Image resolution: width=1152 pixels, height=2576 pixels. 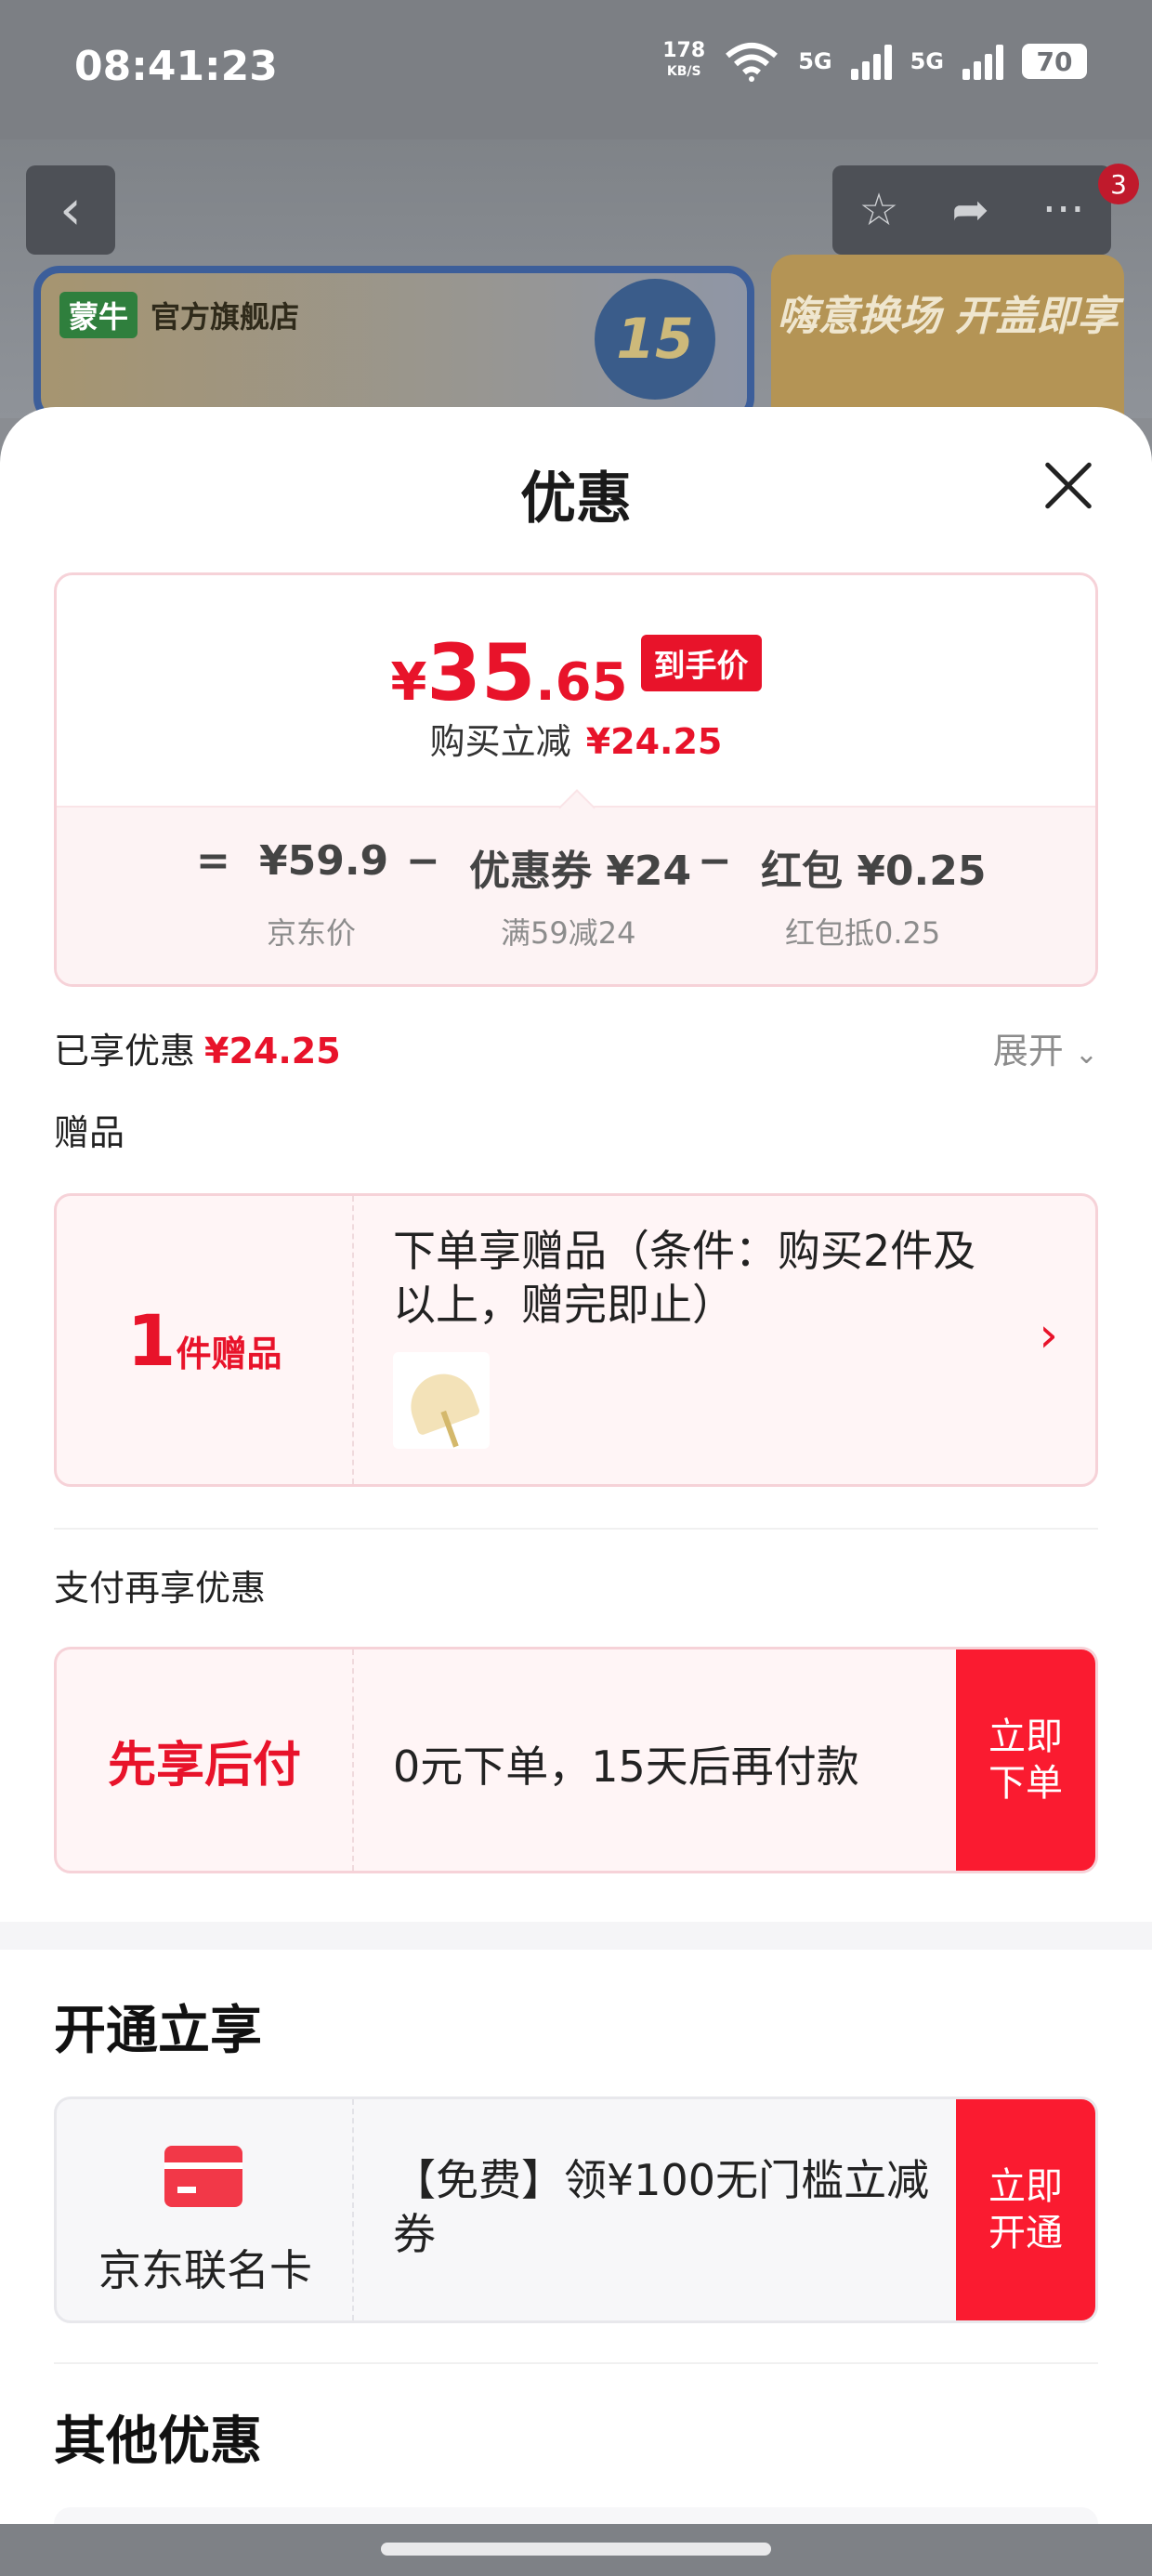 What do you see at coordinates (393, 345) in the screenshot?
I see `store-banner: 蒙牛 官方旗舰店 15` at bounding box center [393, 345].